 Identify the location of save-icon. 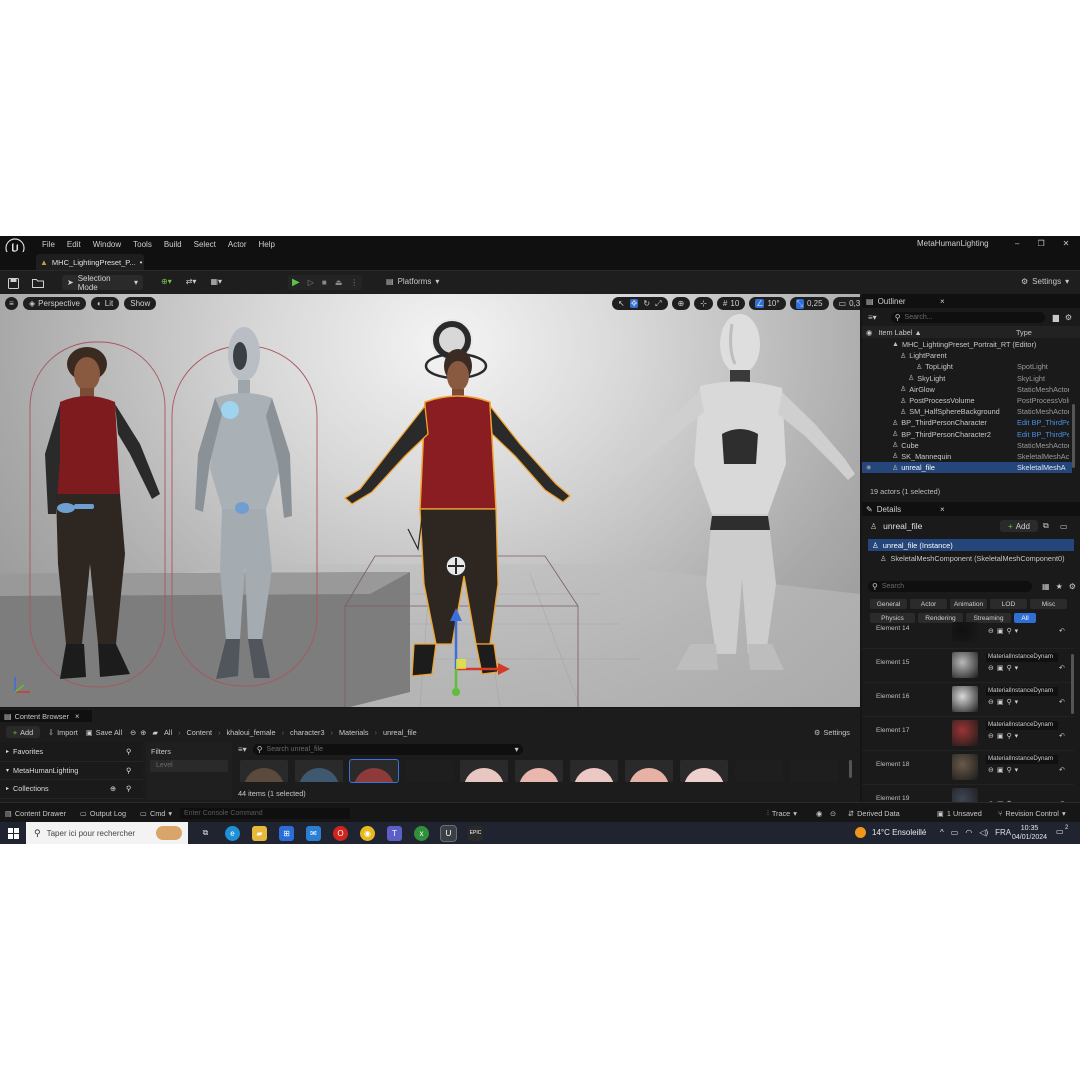
(13, 283).